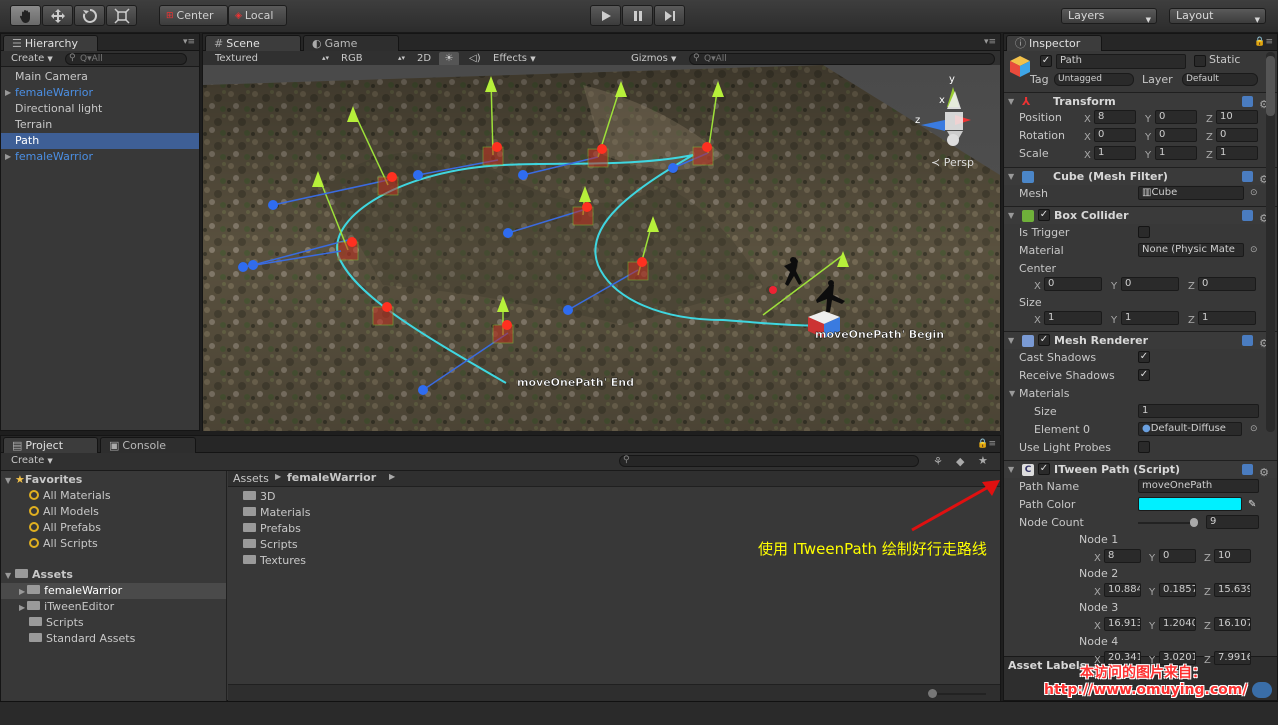 Image resolution: width=1278 pixels, height=725 pixels. What do you see at coordinates (272, 529) in the screenshot?
I see `folder-item: Prefabs` at bounding box center [272, 529].